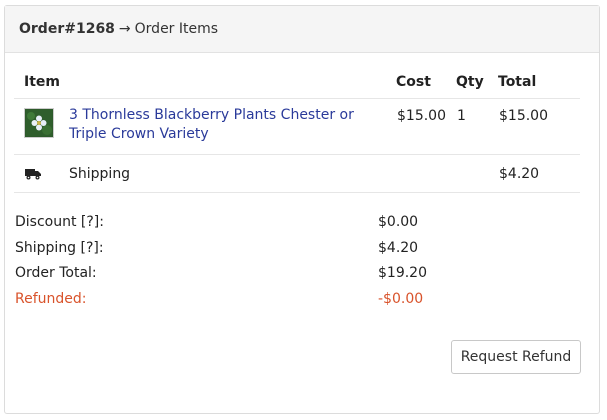 This screenshot has height=420, width=607. I want to click on order-total-label: Order Total:, so click(56, 273).